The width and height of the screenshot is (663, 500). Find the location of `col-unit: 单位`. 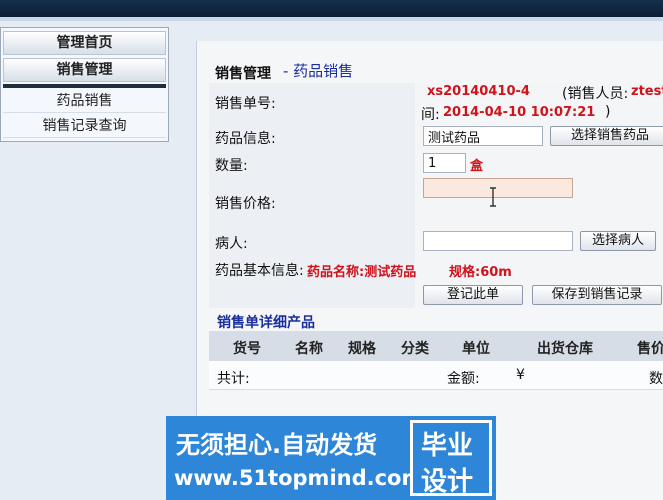

col-unit: 单位 is located at coordinates (476, 349).